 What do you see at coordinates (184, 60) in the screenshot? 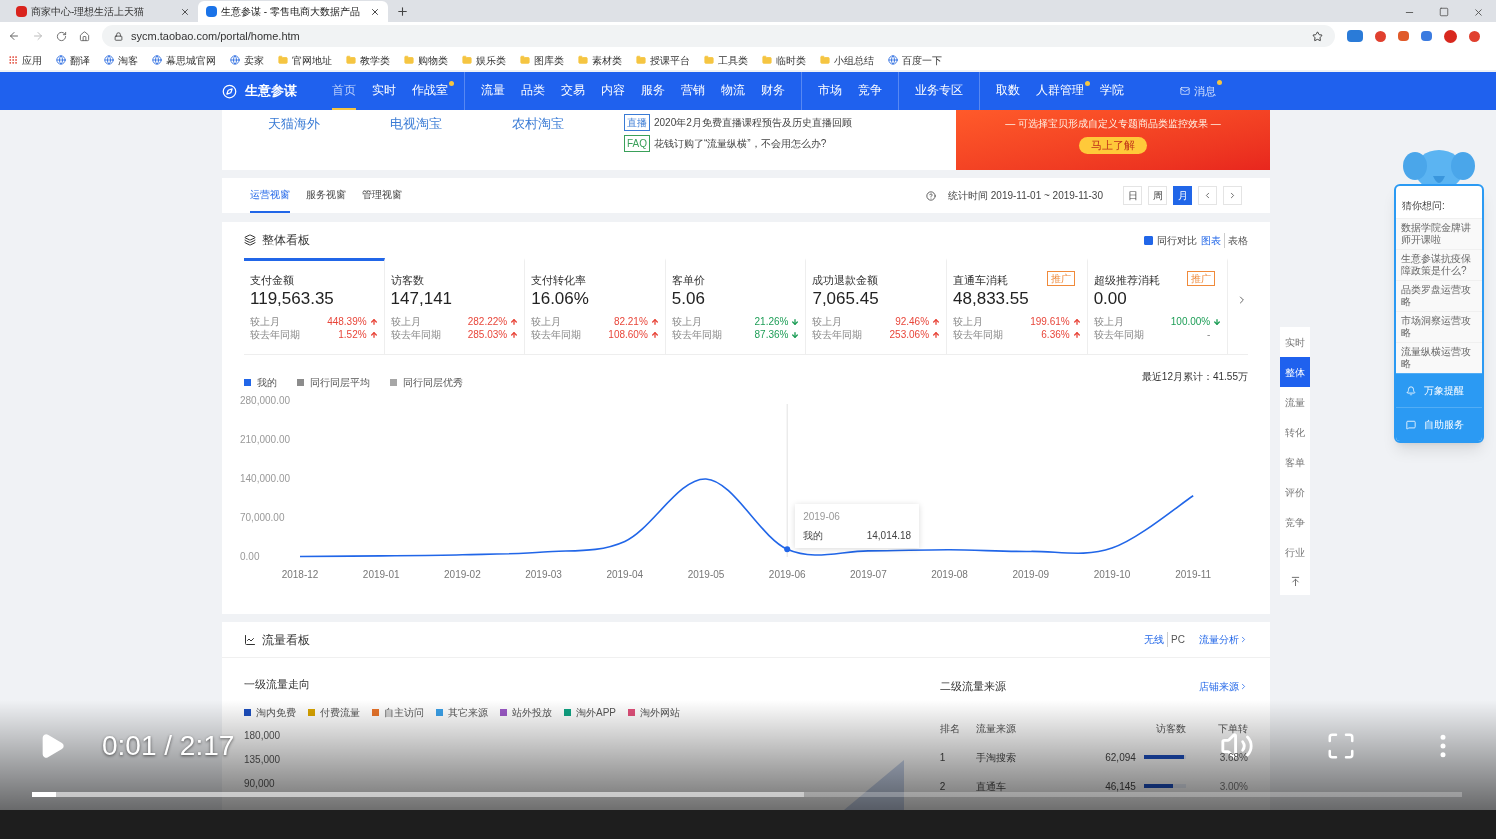
I see `bookmark: 幕思城官网` at bounding box center [184, 60].